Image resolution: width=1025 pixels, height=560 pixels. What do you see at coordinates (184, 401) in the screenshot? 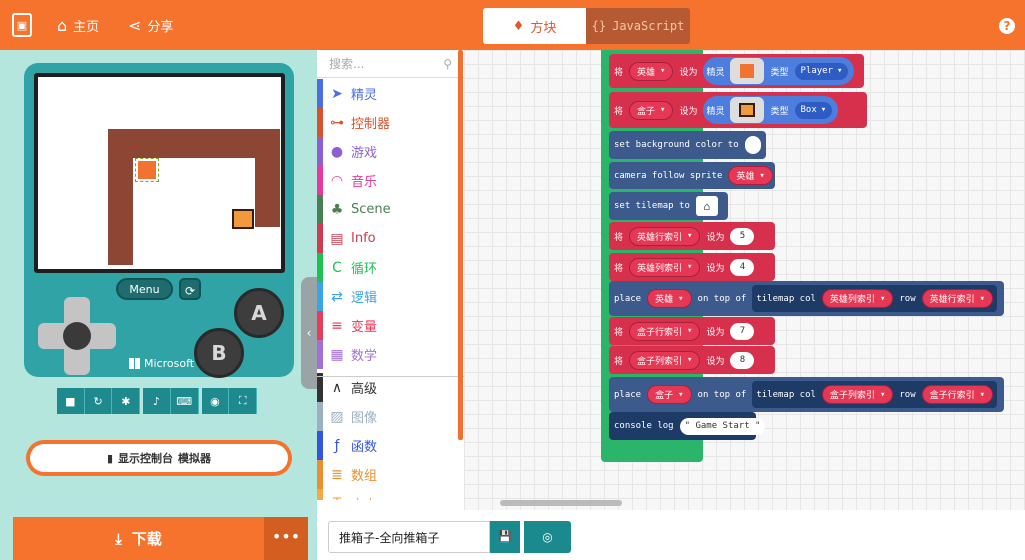
I see `keyboard-icon: ⌨` at bounding box center [184, 401].